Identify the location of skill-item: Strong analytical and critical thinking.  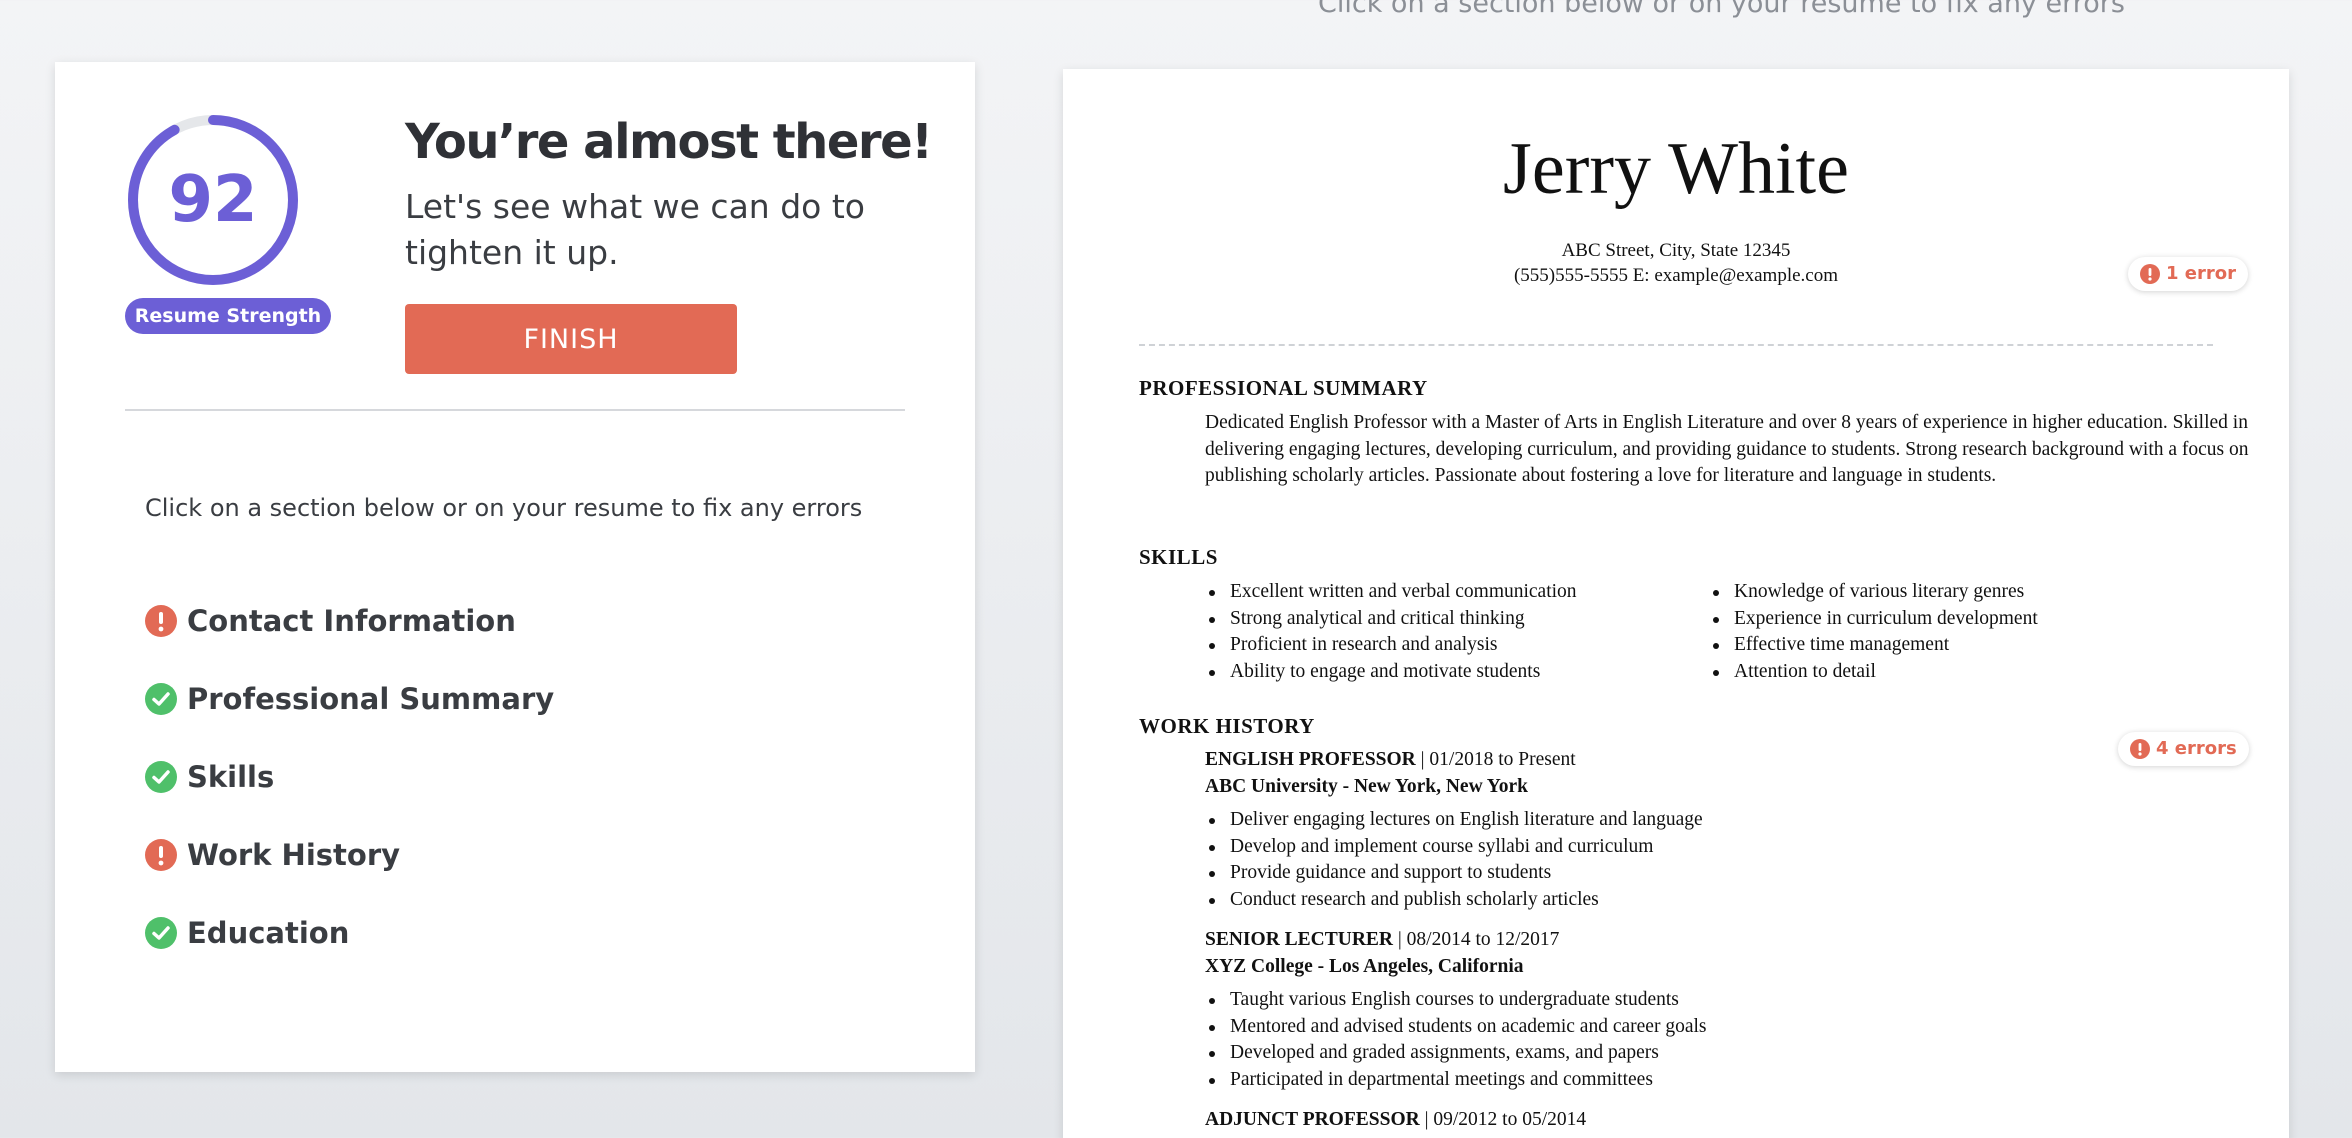
(1391, 619).